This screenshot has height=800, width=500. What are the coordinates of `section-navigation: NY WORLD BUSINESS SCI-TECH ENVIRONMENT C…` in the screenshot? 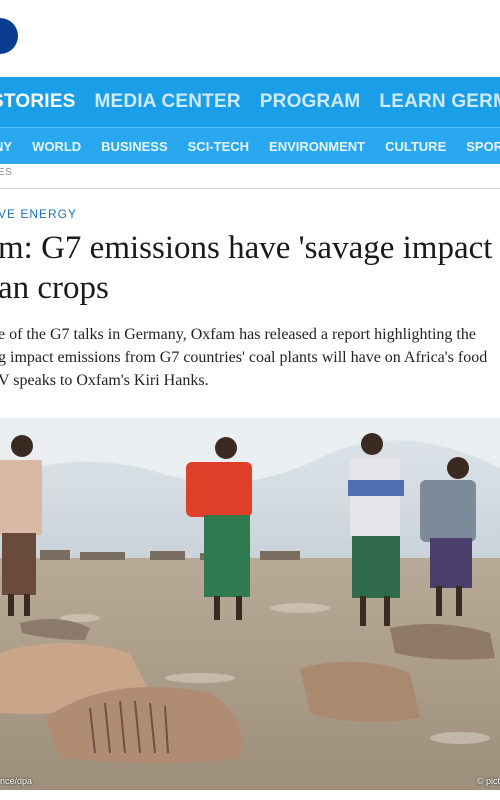 It's located at (250, 145).